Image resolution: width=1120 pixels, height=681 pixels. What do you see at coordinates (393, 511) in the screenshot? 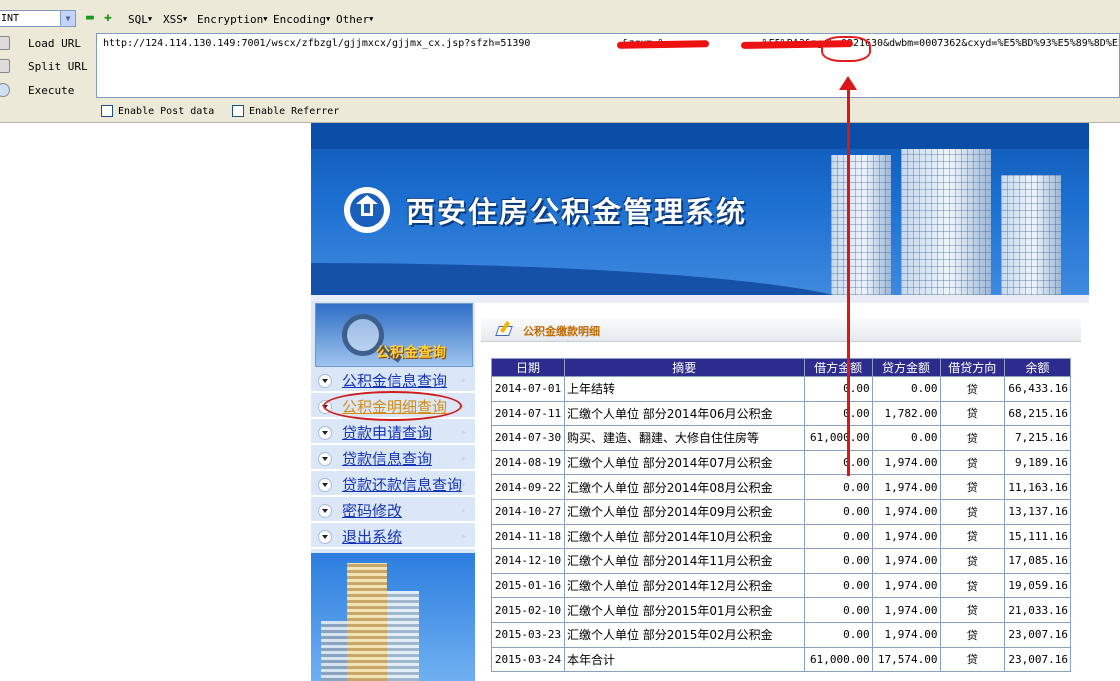
I see `menu-change-password: 密码修改 ▸` at bounding box center [393, 511].